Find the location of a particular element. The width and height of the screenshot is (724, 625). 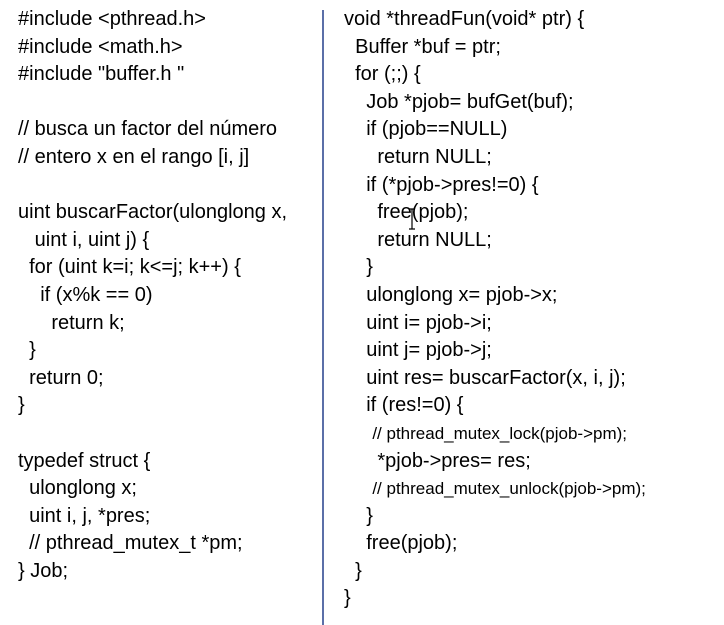

right-code-line-12: uint i= pjob->i; is located at coordinates (418, 322).